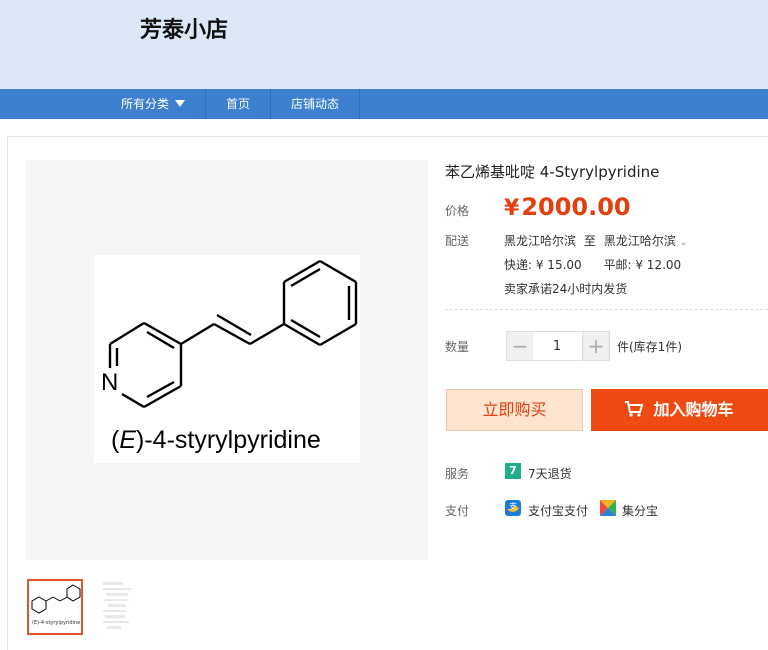  I want to click on express-fee: 快递: ¥ 15.00, so click(543, 265).